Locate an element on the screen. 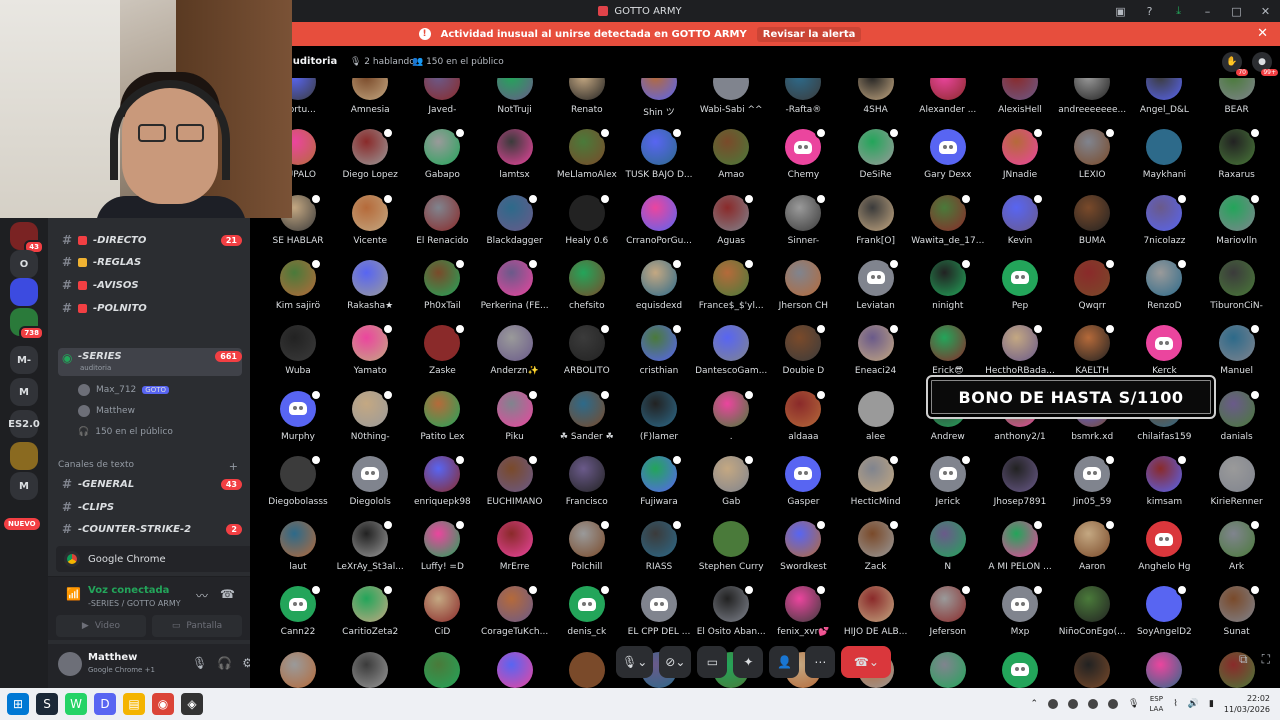 The height and width of the screenshot is (720, 1280). participant-tile: Fujiwara is located at coordinates (659, 482).